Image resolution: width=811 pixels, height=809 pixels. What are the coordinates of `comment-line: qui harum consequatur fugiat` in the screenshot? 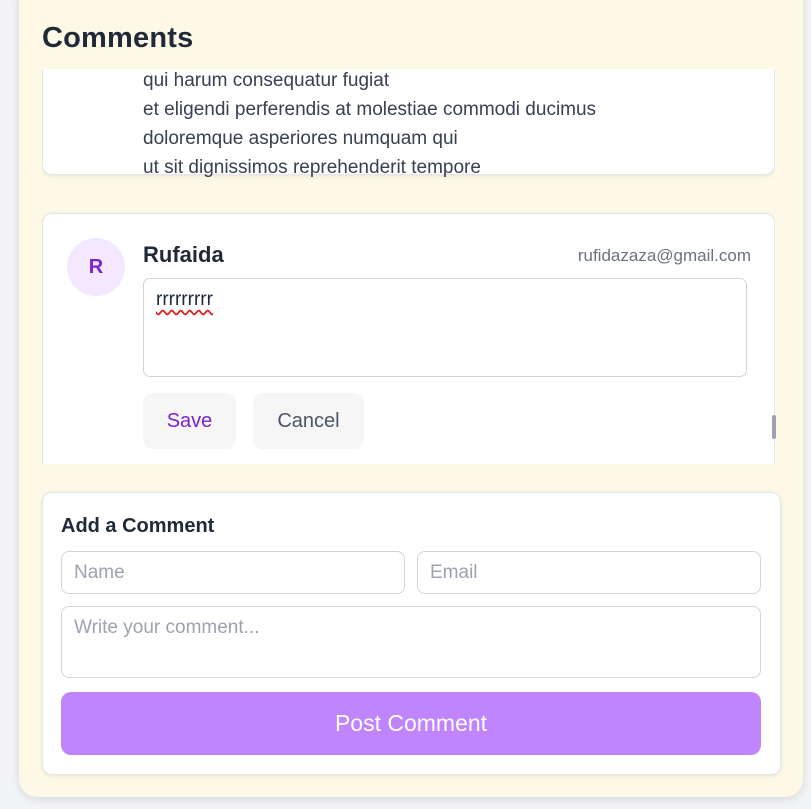 It's located at (266, 80).